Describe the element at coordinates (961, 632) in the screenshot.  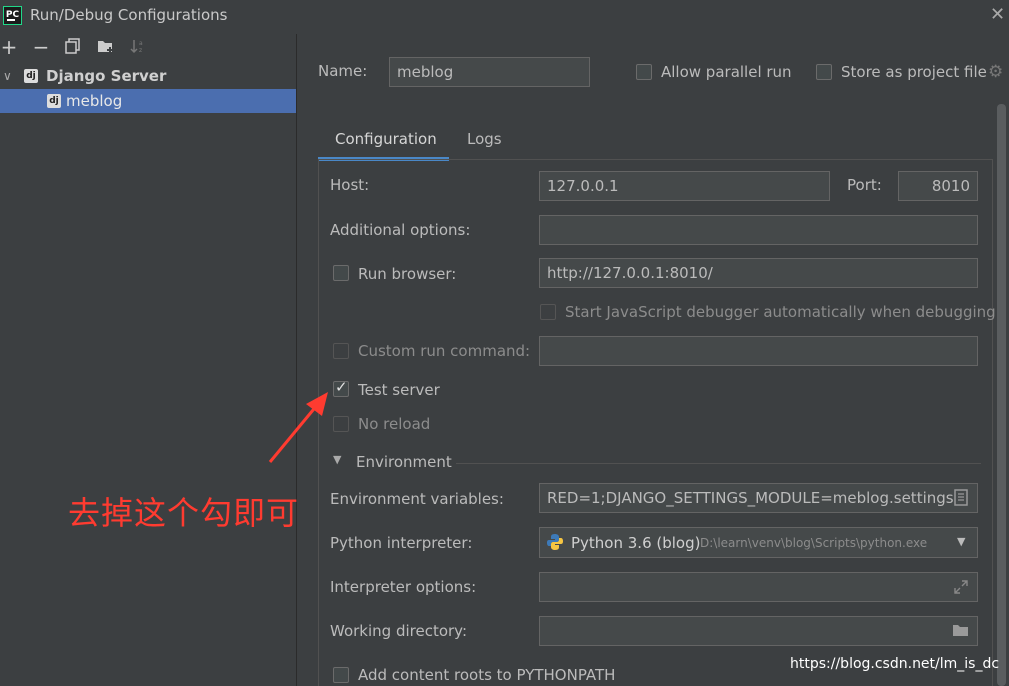
I see `folder-icon` at that location.